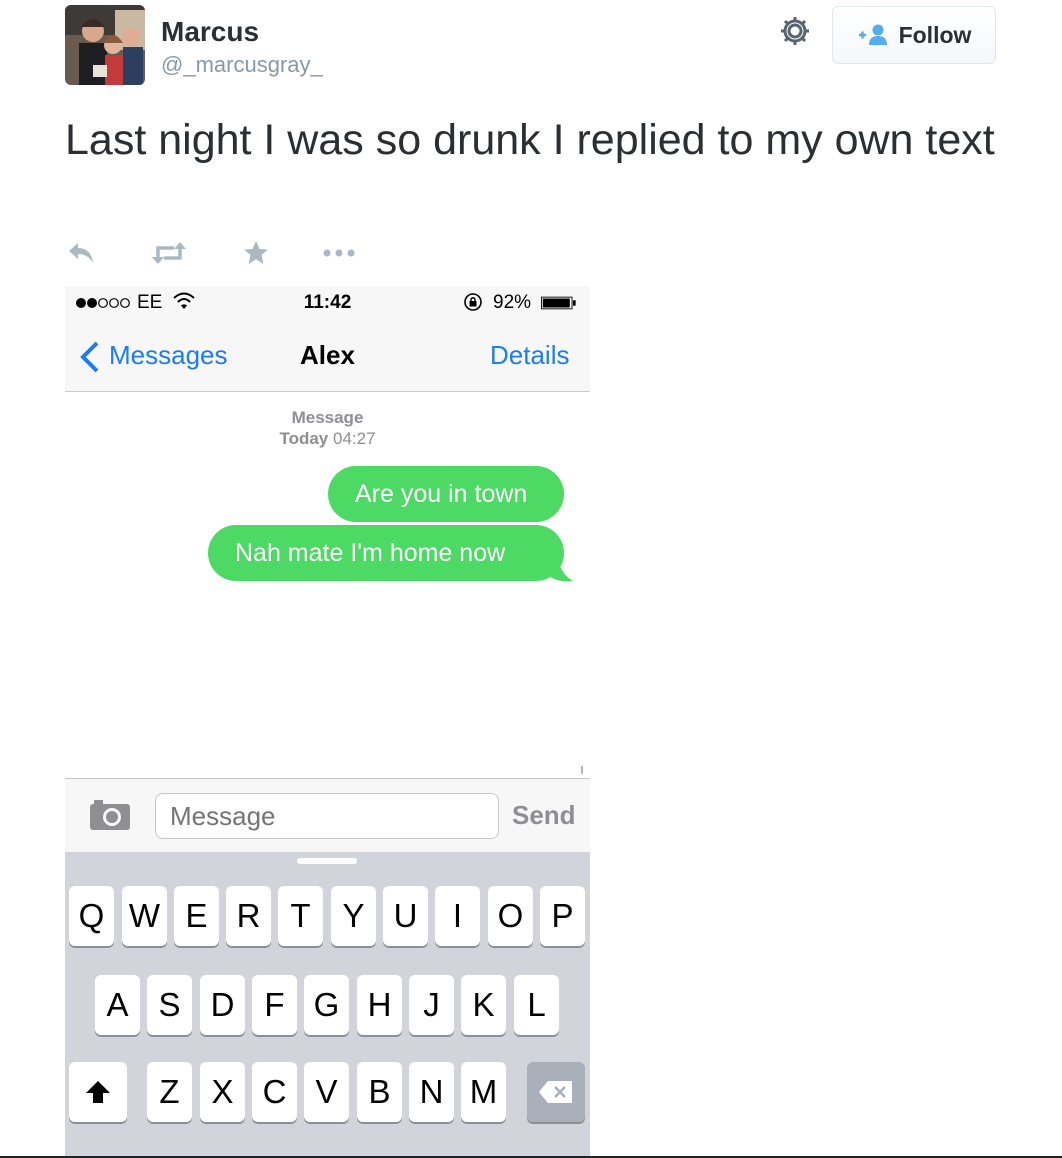  I want to click on battery-icon, so click(558, 303).